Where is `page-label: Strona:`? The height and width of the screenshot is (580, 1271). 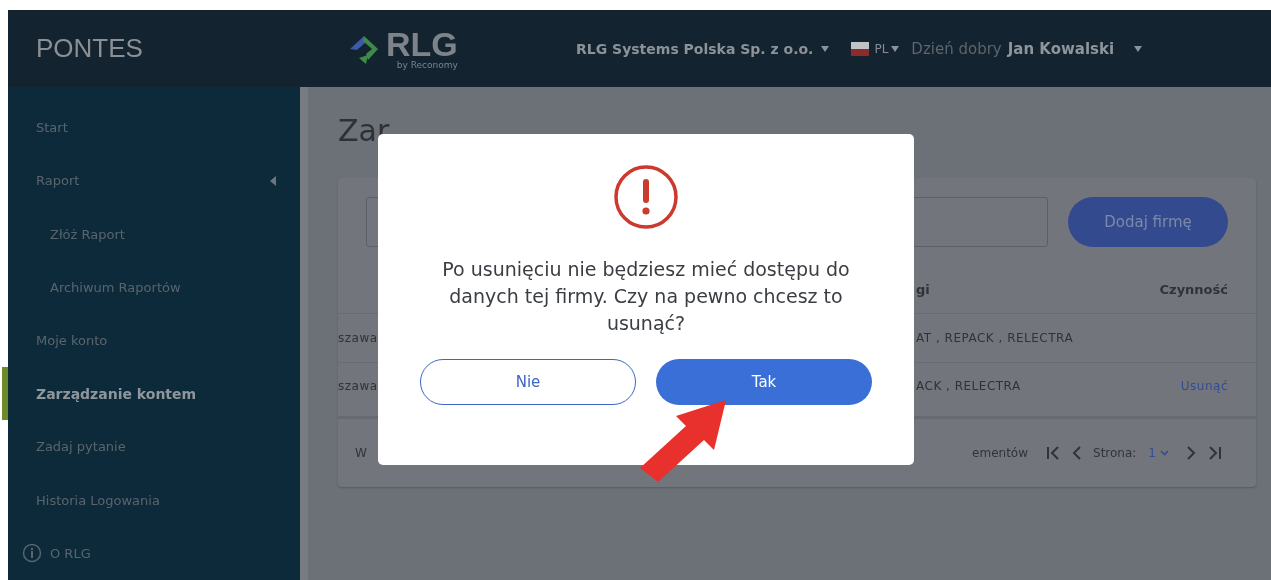 page-label: Strona: is located at coordinates (1115, 453).